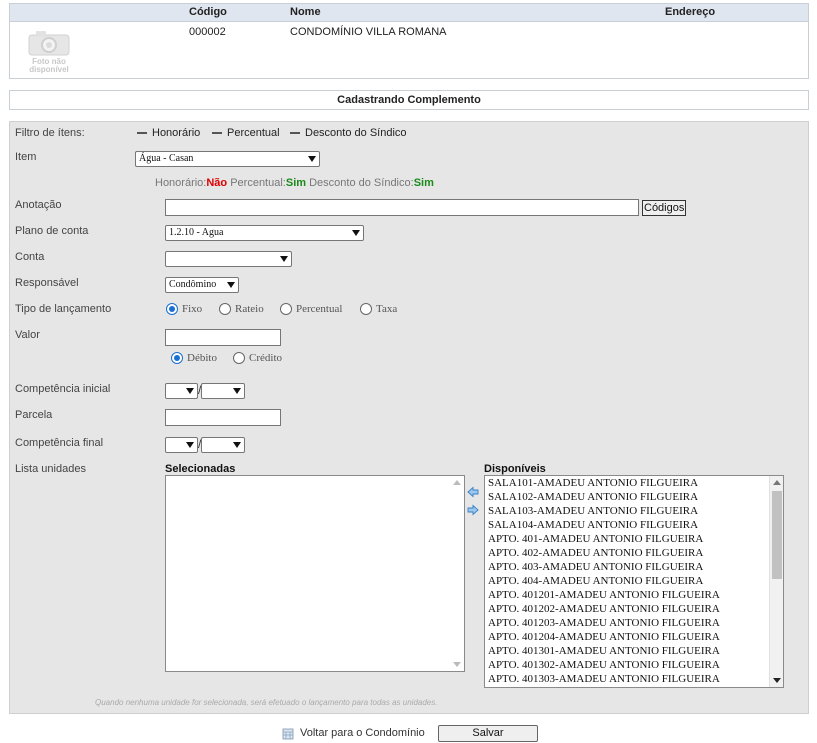 The image size is (817, 743). What do you see at coordinates (604, 595) in the screenshot?
I see `available-unit-item: APTO. 401201-AMADEU ANTONIO FILGUEIRA` at bounding box center [604, 595].